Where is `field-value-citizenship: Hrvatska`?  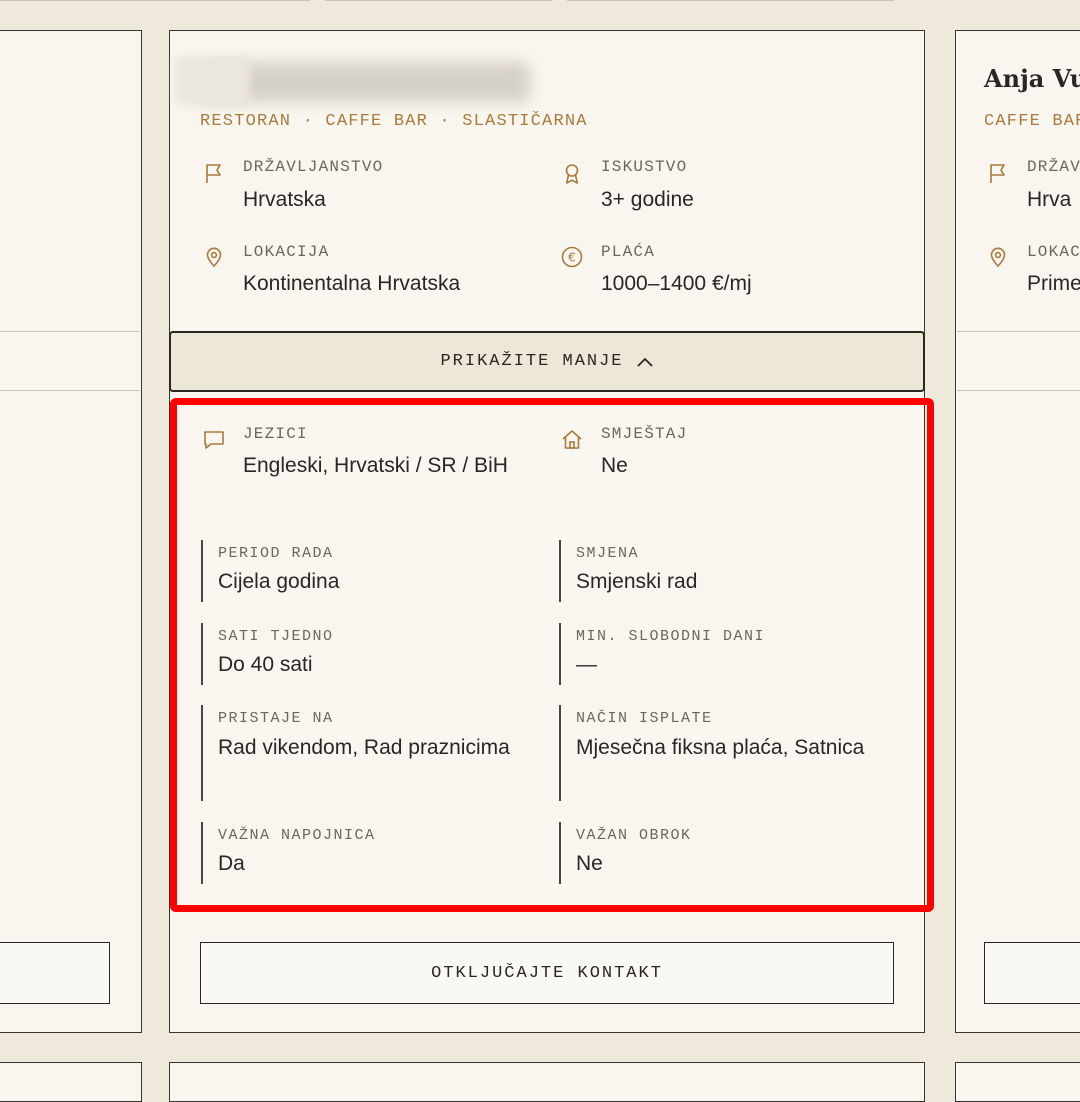
field-value-citizenship: Hrvatska is located at coordinates (284, 199).